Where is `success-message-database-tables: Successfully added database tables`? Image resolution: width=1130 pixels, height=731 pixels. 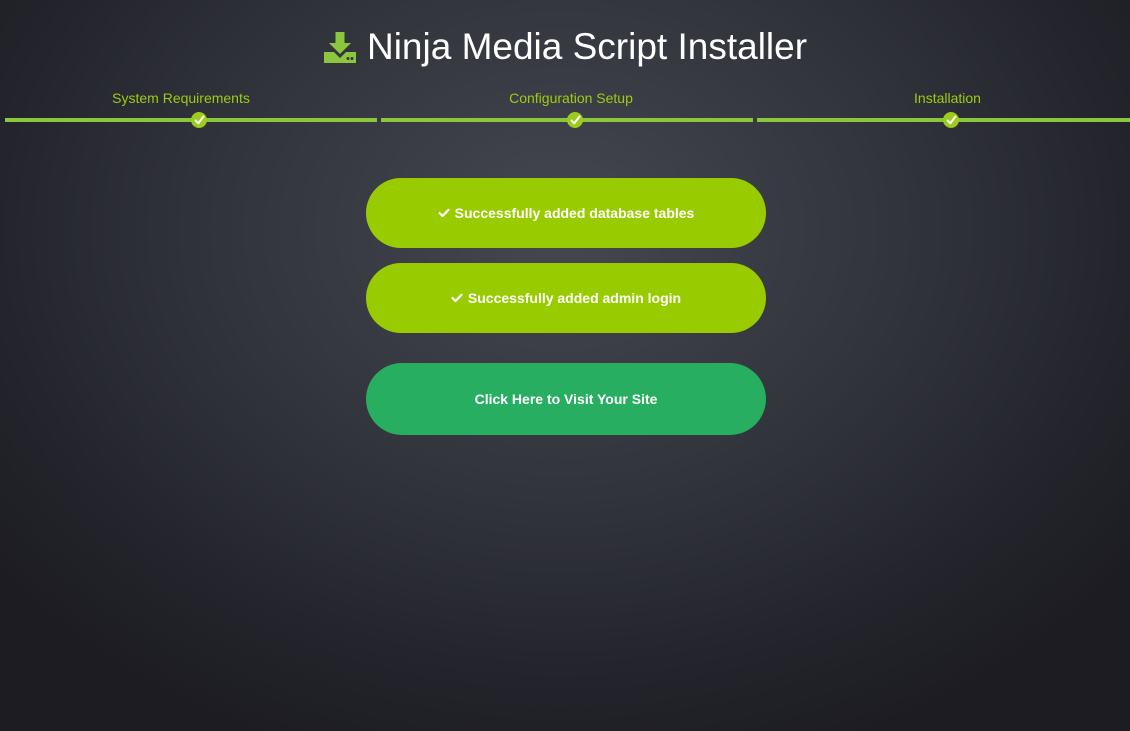
success-message-database-tables: Successfully added database tables is located at coordinates (566, 213).